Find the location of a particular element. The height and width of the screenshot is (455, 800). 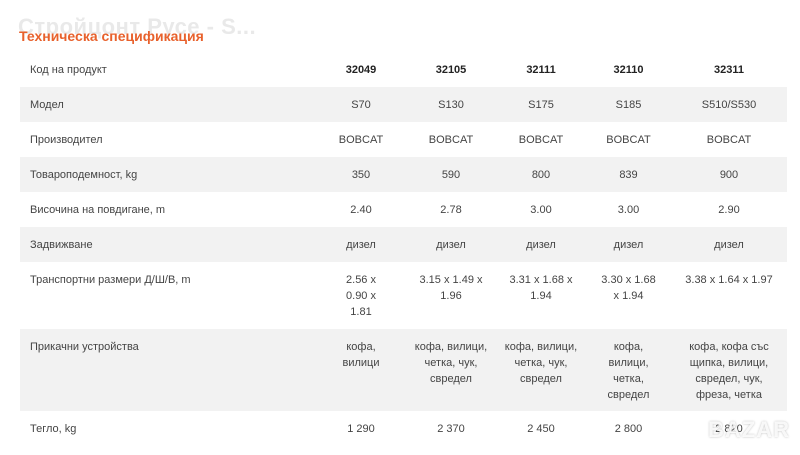

table-cell: 3.30 x 1.68 x 1.94 is located at coordinates (628, 295).